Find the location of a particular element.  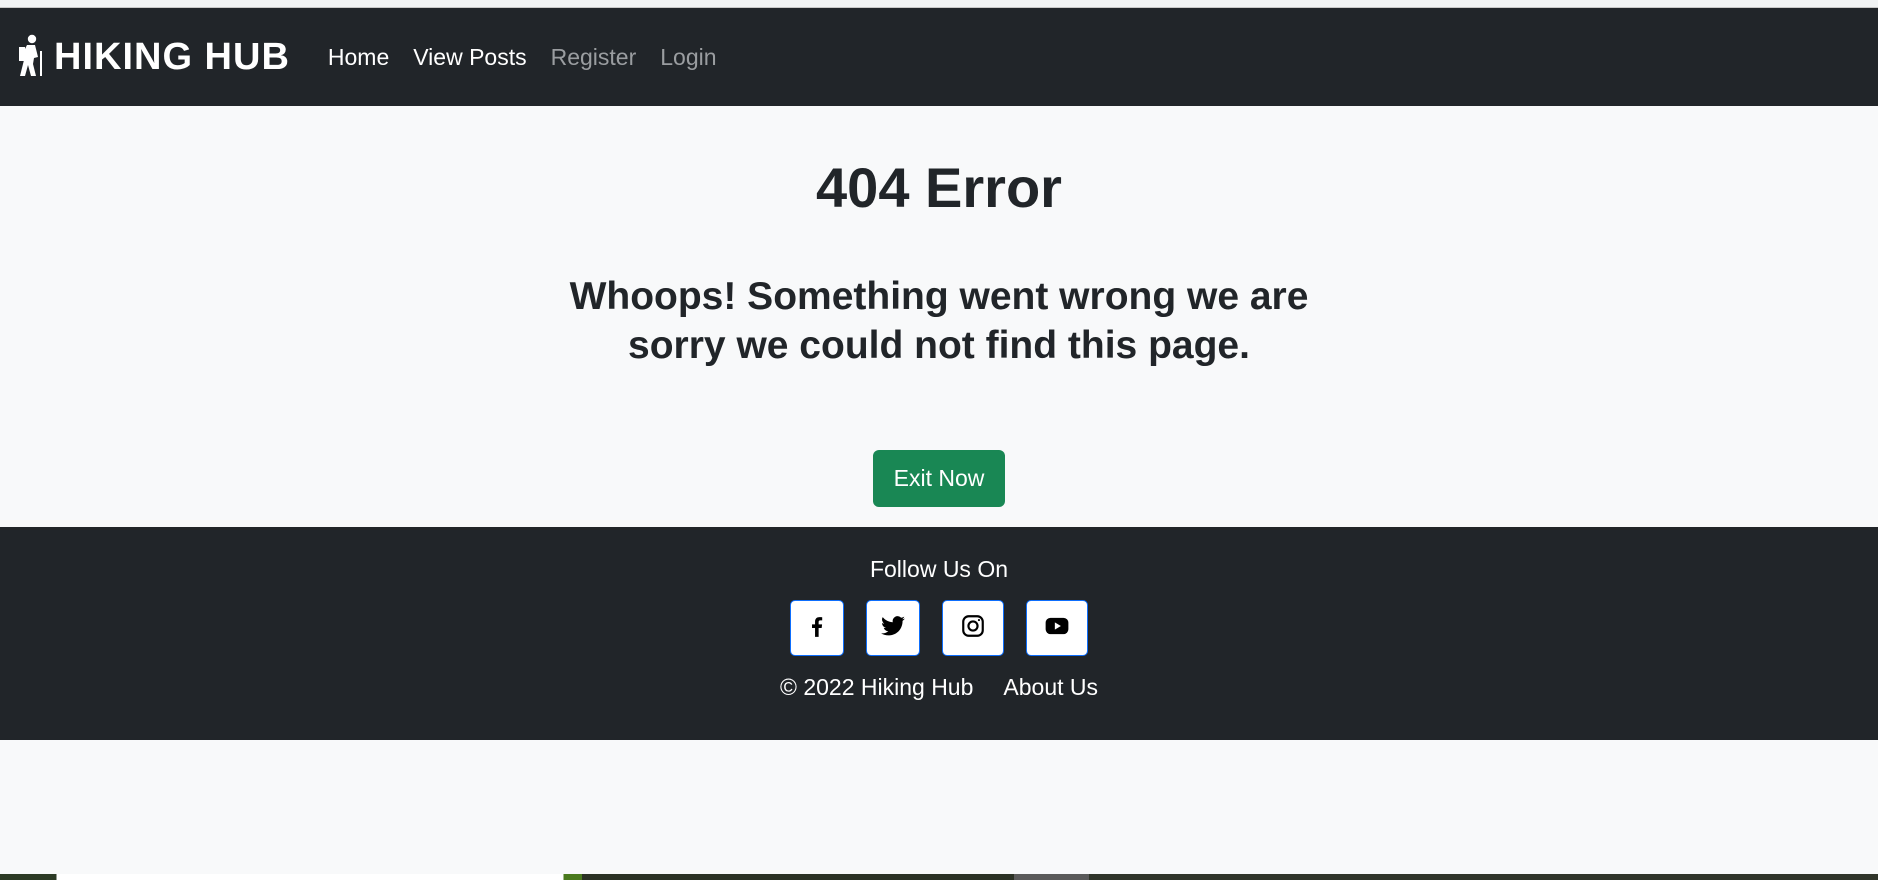

twitter-button is located at coordinates (893, 628).